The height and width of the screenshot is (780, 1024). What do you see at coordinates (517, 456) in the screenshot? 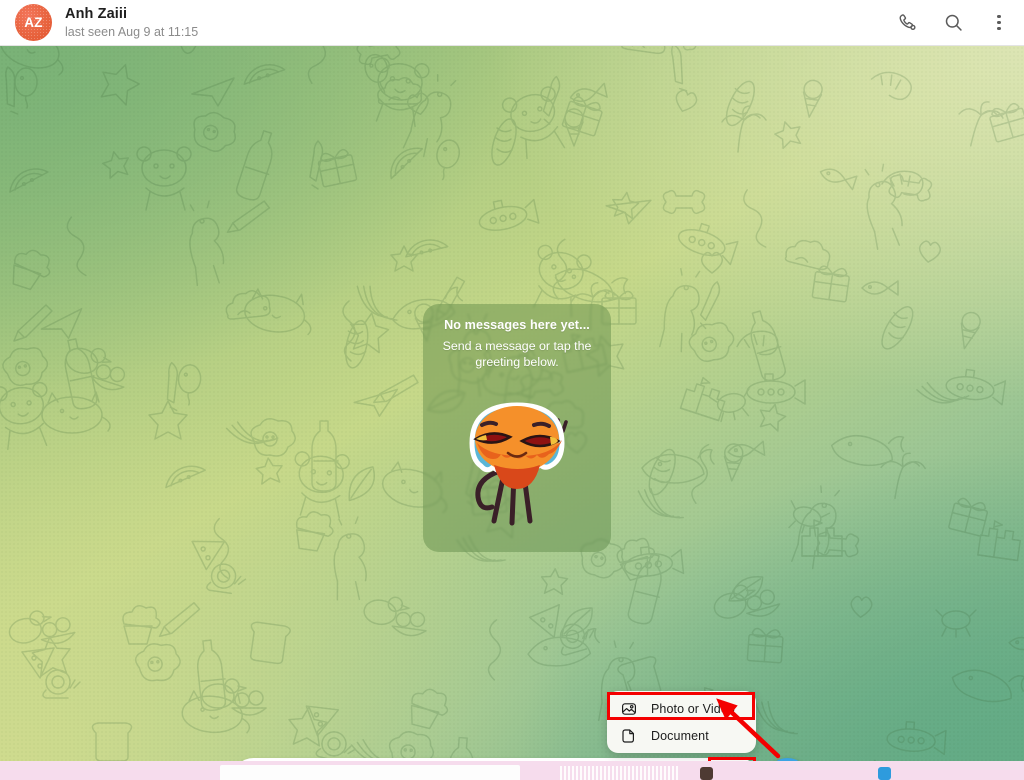
I see `waving-orange-jellyfish-sticker` at bounding box center [517, 456].